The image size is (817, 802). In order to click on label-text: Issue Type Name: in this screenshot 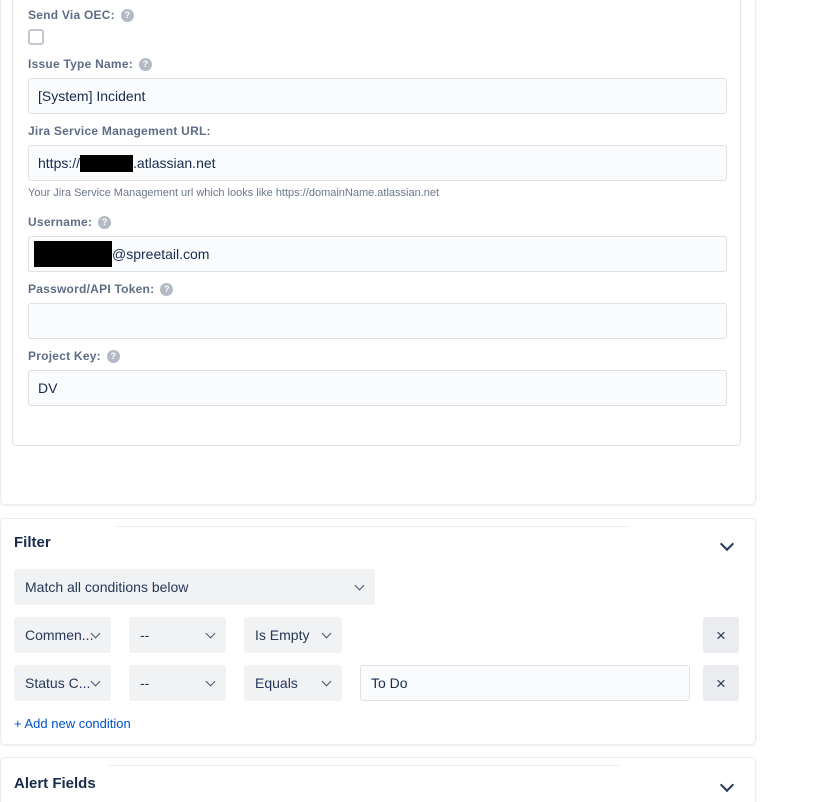, I will do `click(80, 64)`.